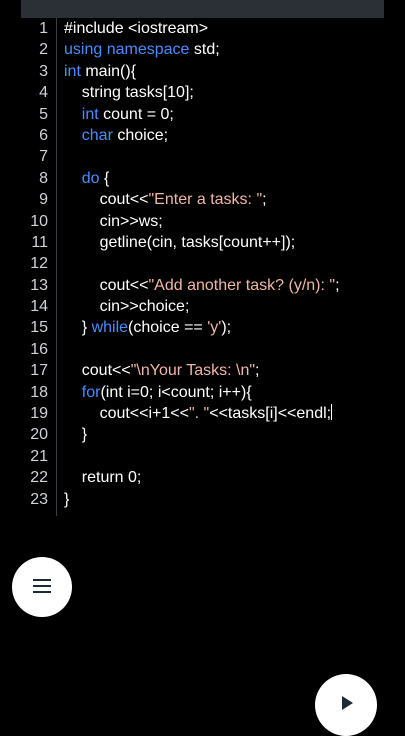 The width and height of the screenshot is (405, 736). I want to click on code-line: 12, so click(202, 263).